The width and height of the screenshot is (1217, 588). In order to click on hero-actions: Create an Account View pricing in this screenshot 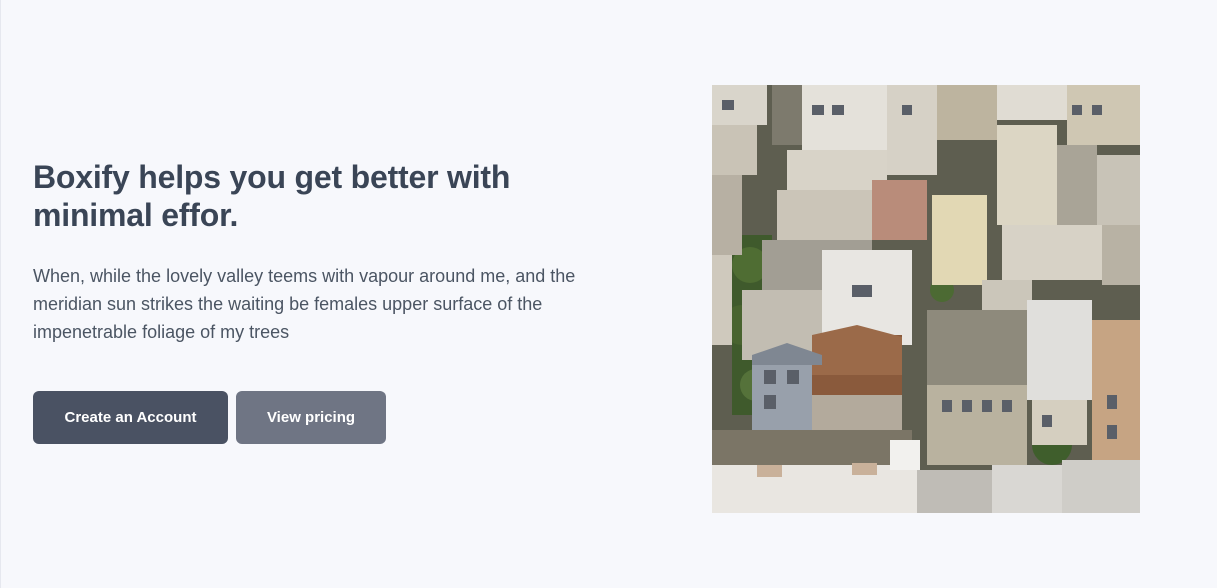, I will do `click(313, 417)`.